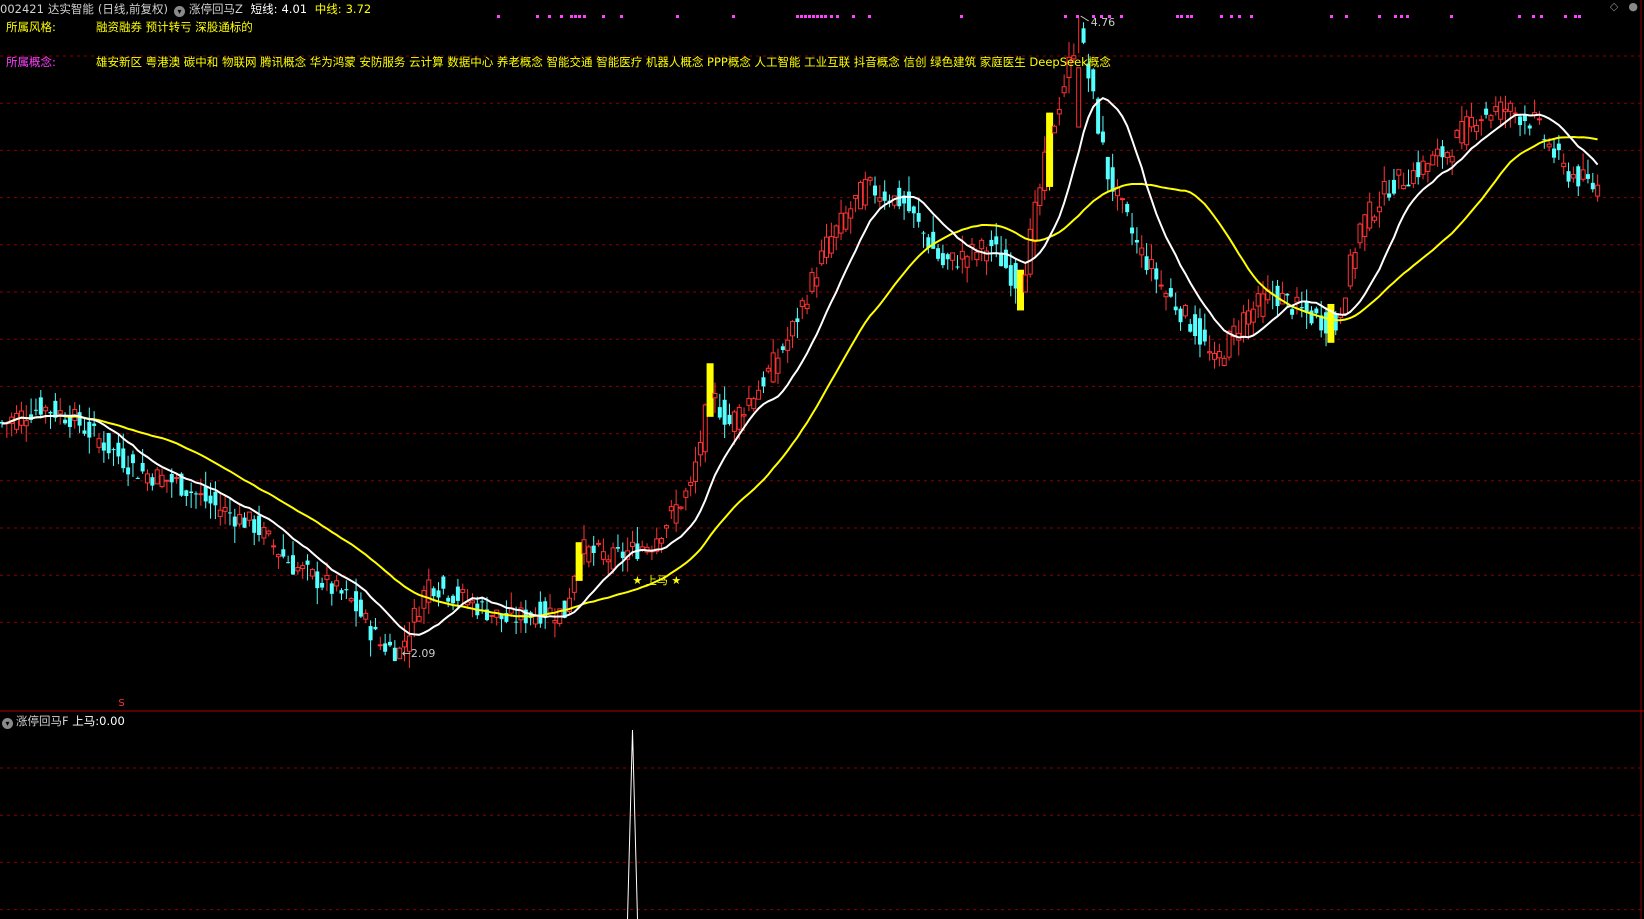  What do you see at coordinates (328, 9) in the screenshot?
I see `mid-line-label: 中线:` at bounding box center [328, 9].